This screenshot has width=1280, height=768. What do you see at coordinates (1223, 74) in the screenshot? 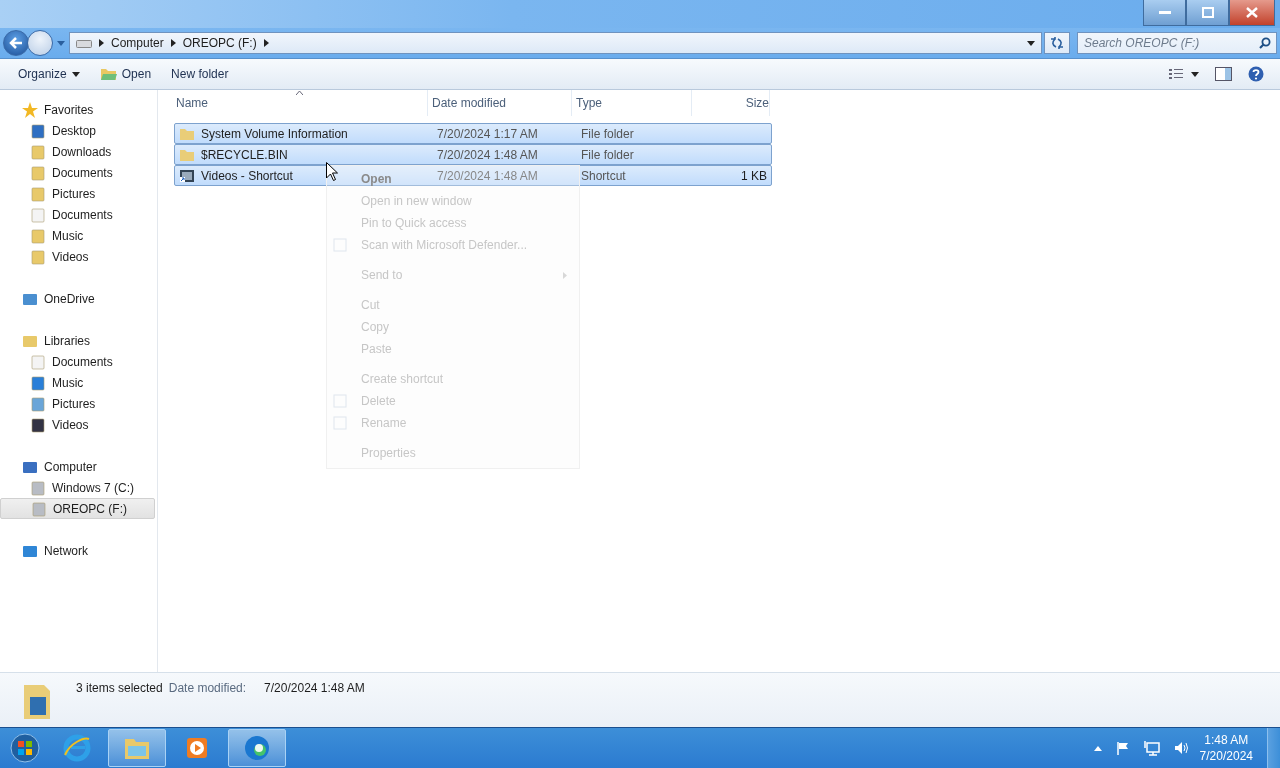
I see `preview-pane-icon` at bounding box center [1223, 74].